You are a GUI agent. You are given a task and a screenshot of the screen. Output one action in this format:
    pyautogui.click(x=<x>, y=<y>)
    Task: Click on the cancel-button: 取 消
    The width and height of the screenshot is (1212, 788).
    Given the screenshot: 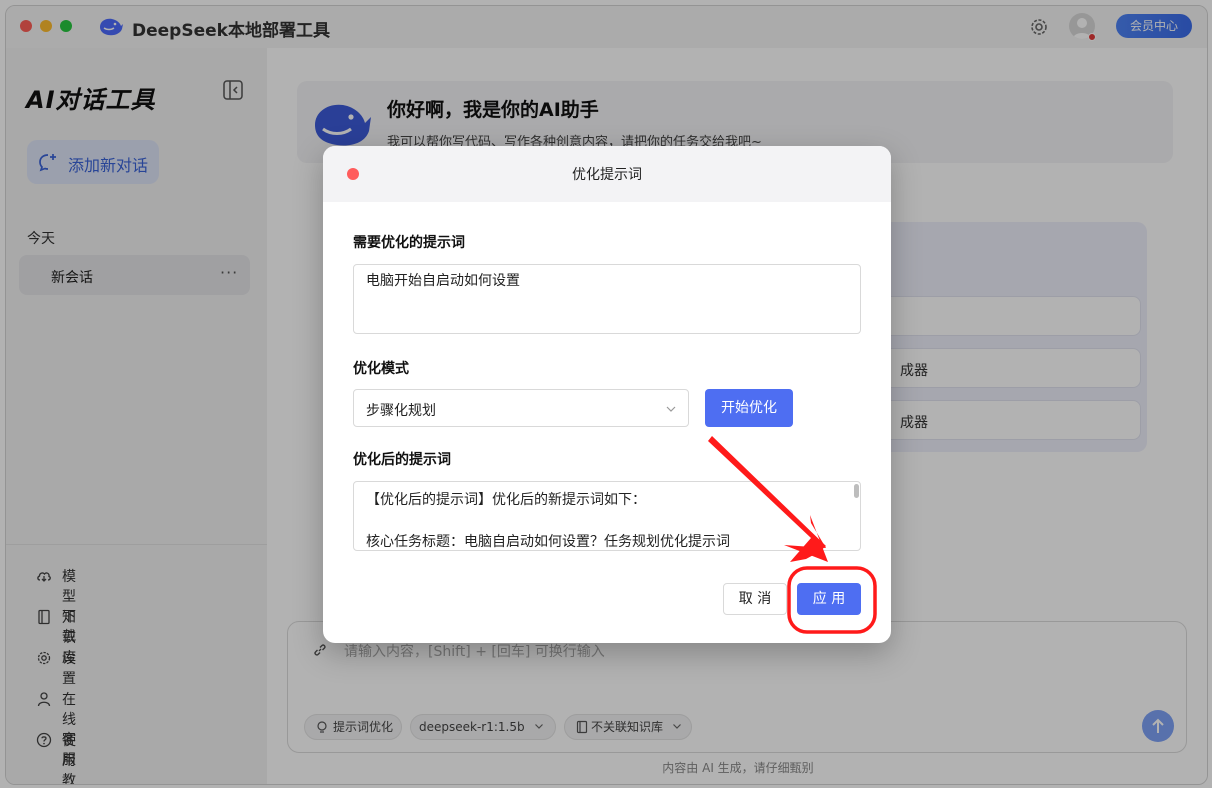 What is the action you would take?
    pyautogui.click(x=755, y=599)
    